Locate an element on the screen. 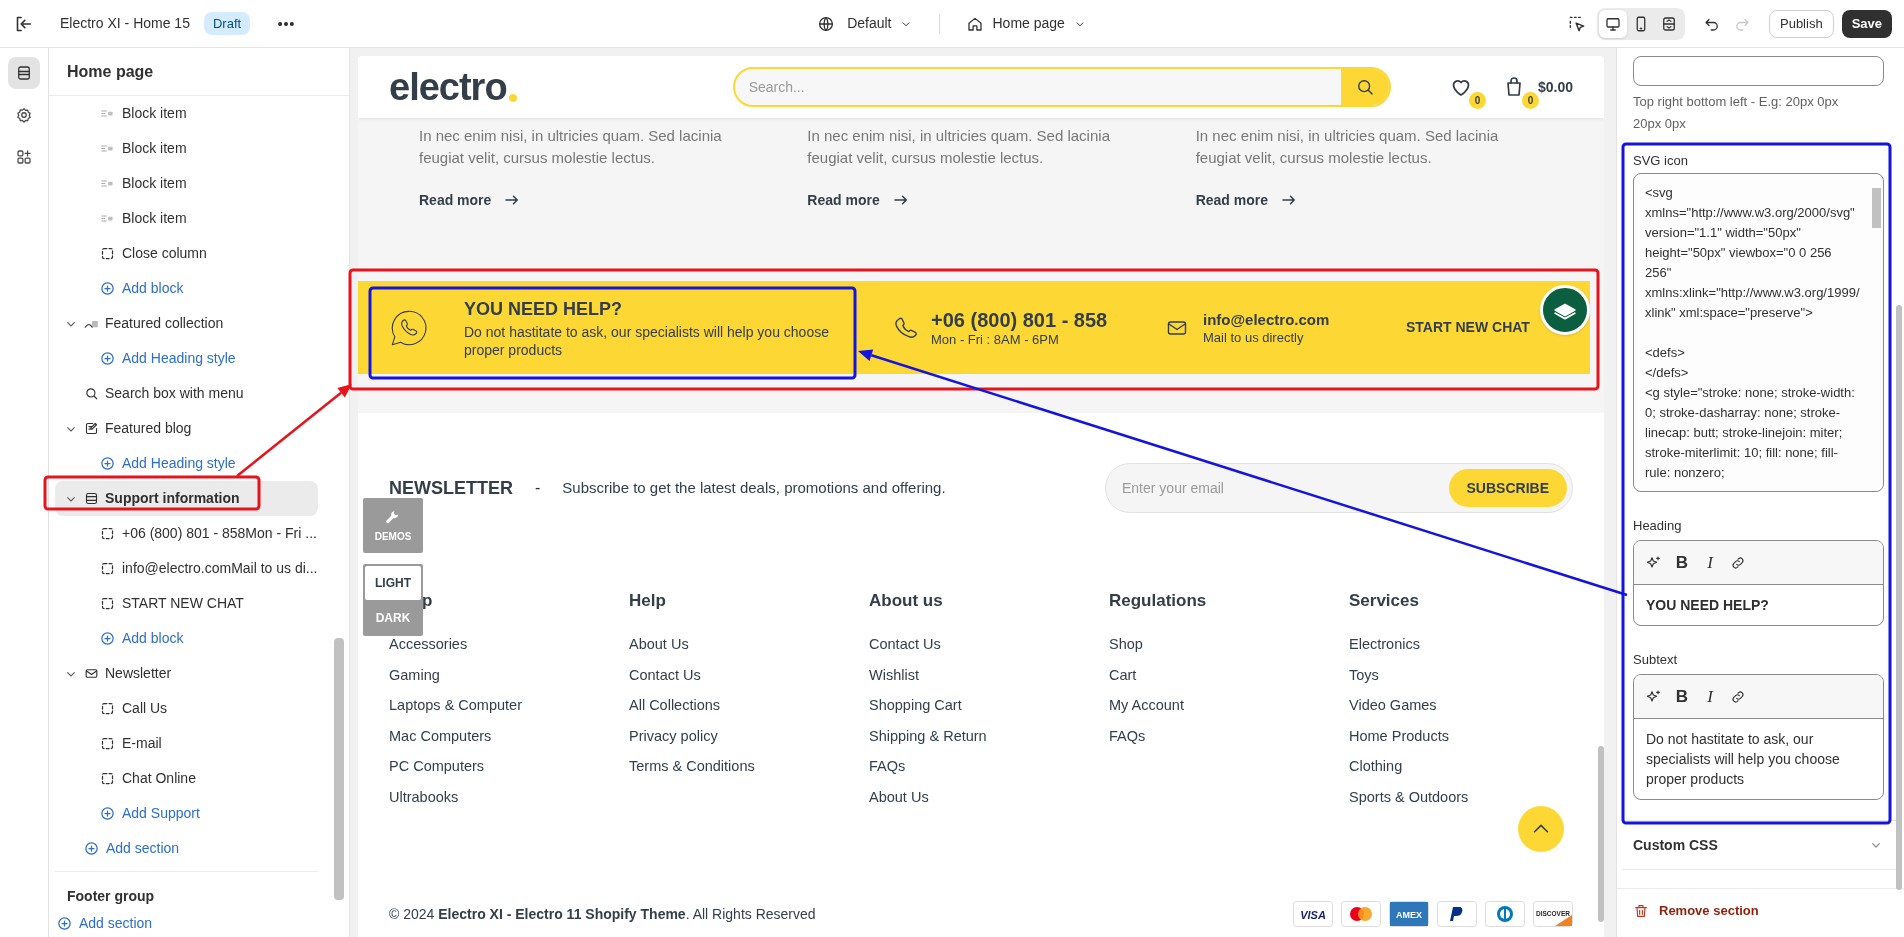 This screenshot has width=1904, height=937. footer-link: Cart is located at coordinates (1123, 674).